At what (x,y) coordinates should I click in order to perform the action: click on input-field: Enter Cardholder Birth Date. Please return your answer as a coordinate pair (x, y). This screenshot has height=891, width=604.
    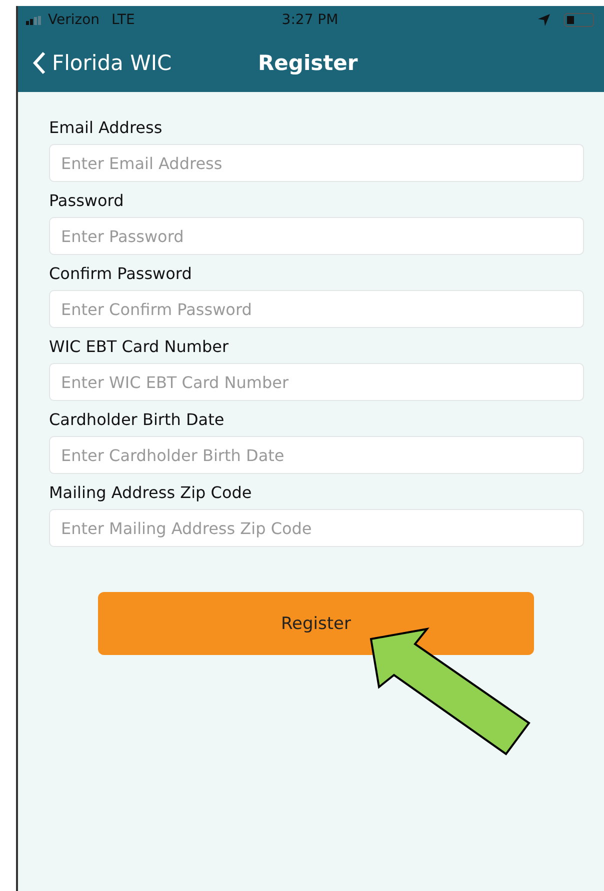
    Looking at the image, I should click on (316, 455).